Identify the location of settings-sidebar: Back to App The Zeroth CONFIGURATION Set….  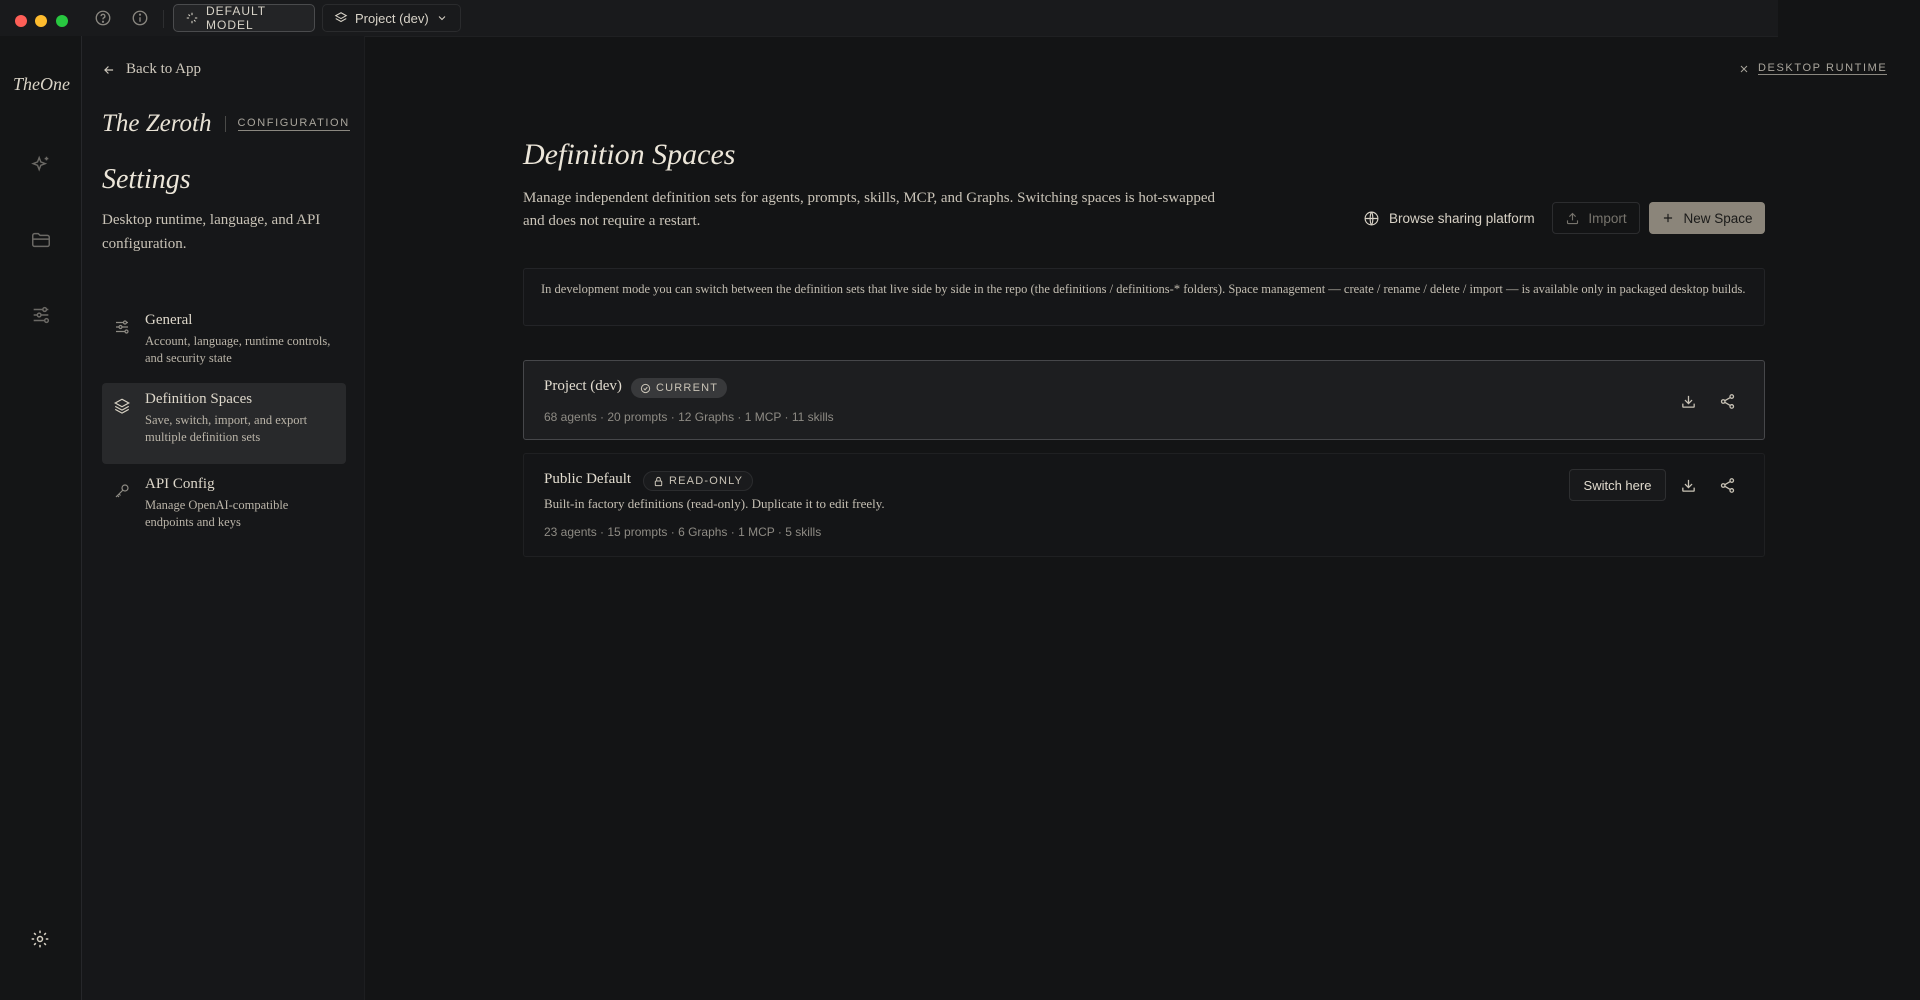
(223, 518).